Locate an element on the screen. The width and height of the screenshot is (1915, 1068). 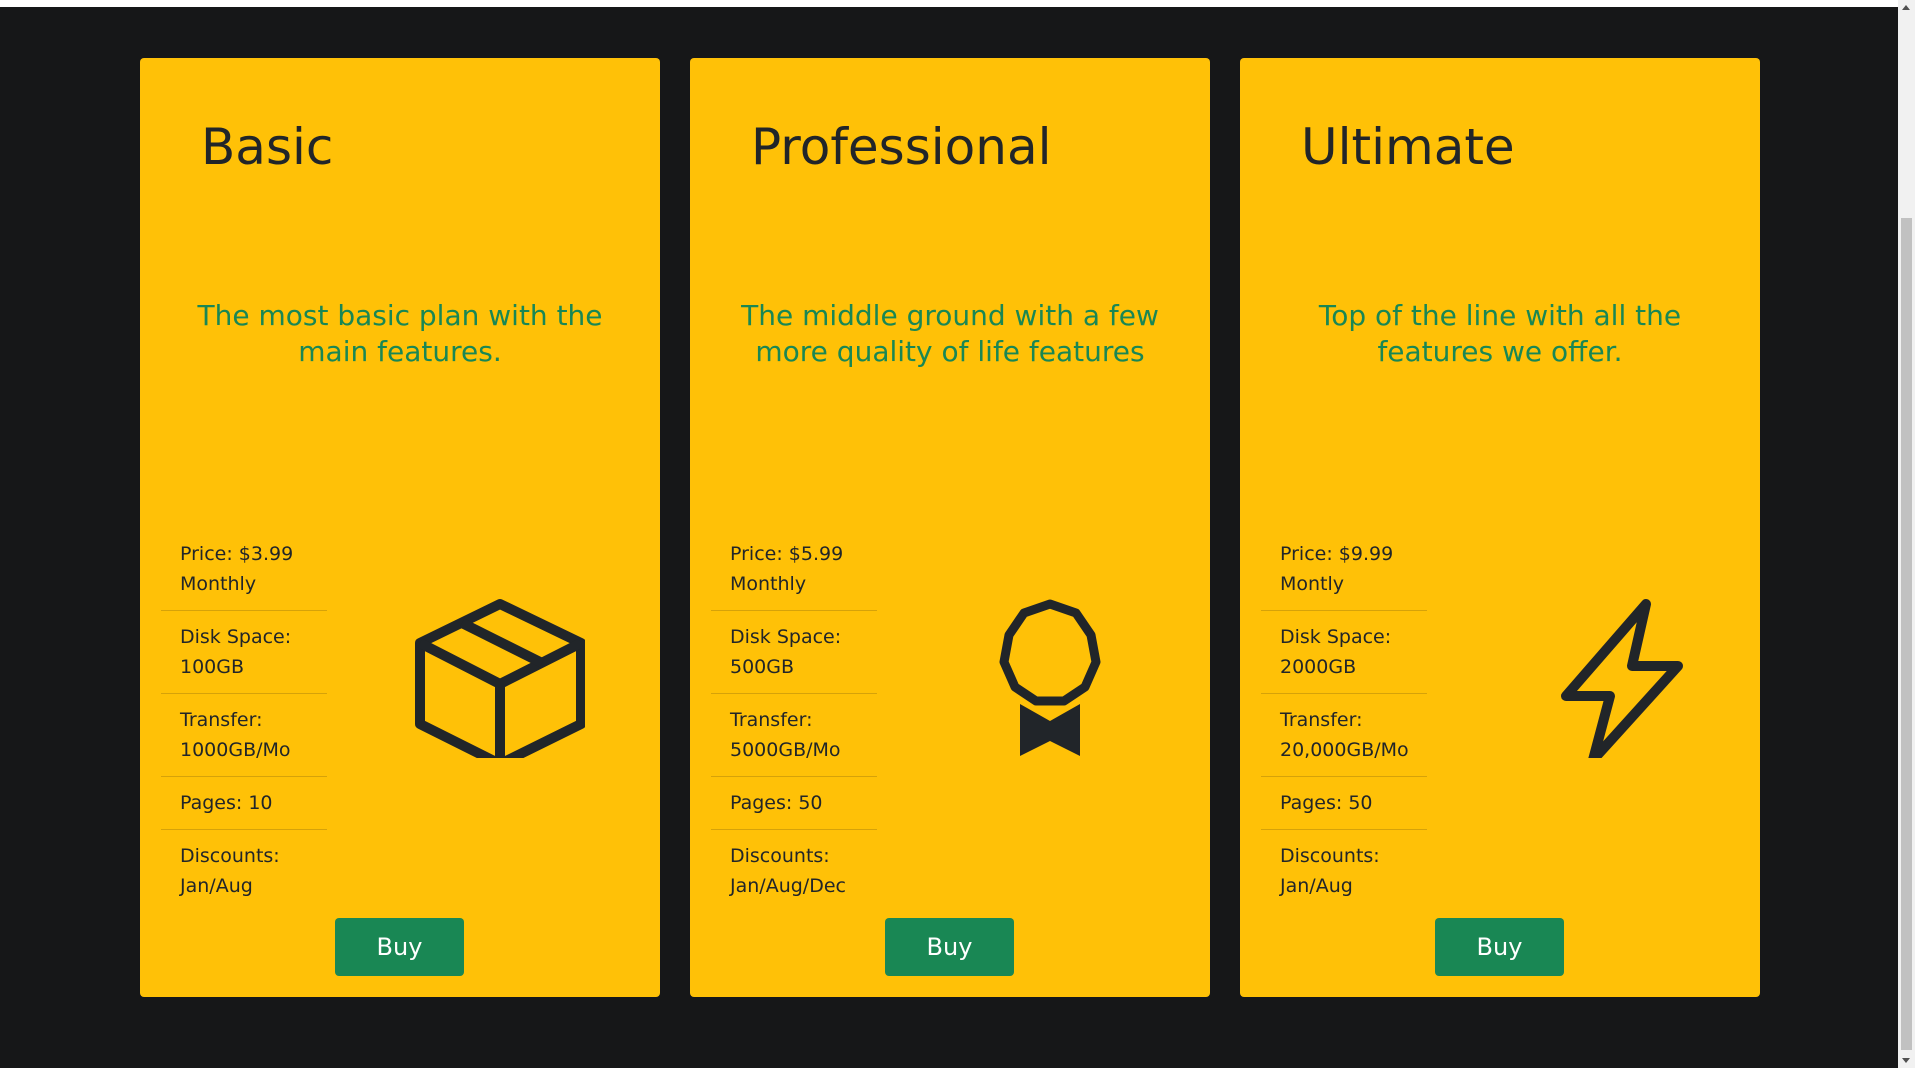
plan-title: Ultimate is located at coordinates (1408, 147).